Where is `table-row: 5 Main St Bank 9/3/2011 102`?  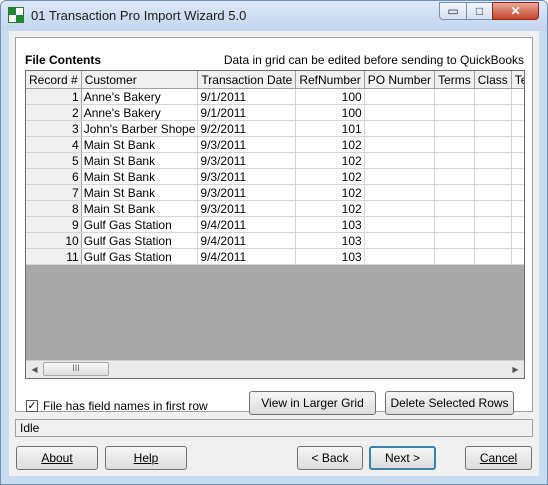
table-row: 5 Main St Bank 9/3/2011 102 is located at coordinates (275, 160).